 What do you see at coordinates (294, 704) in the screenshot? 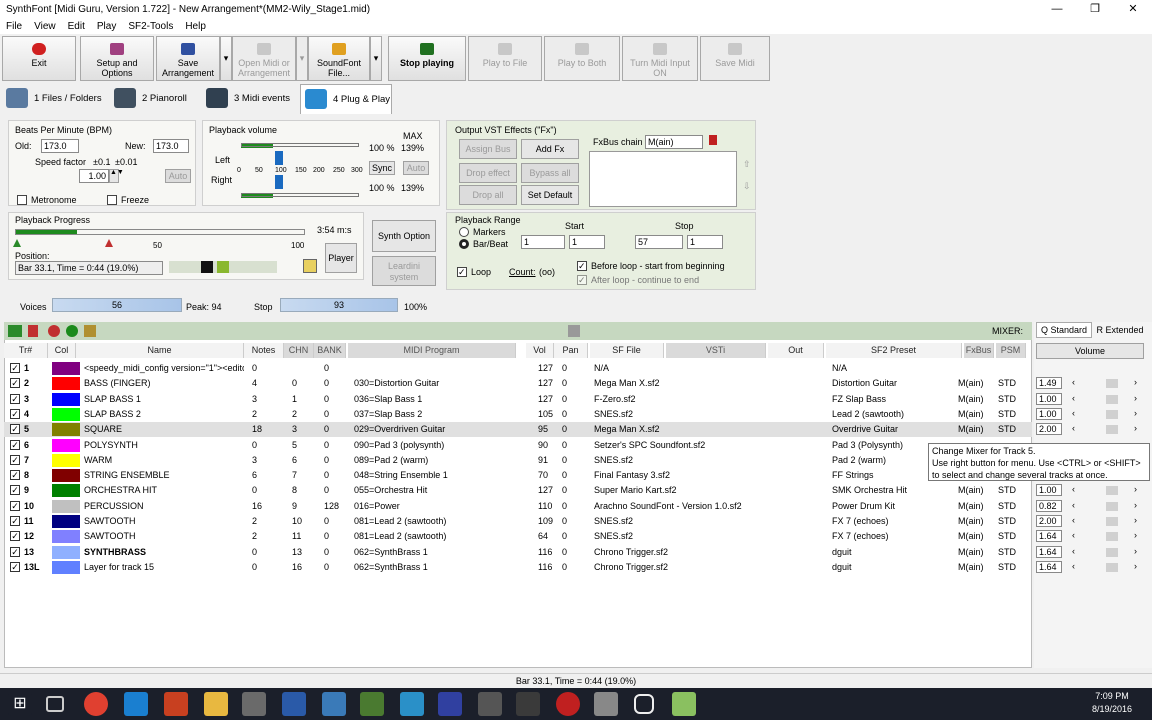
I see `word-icon` at bounding box center [294, 704].